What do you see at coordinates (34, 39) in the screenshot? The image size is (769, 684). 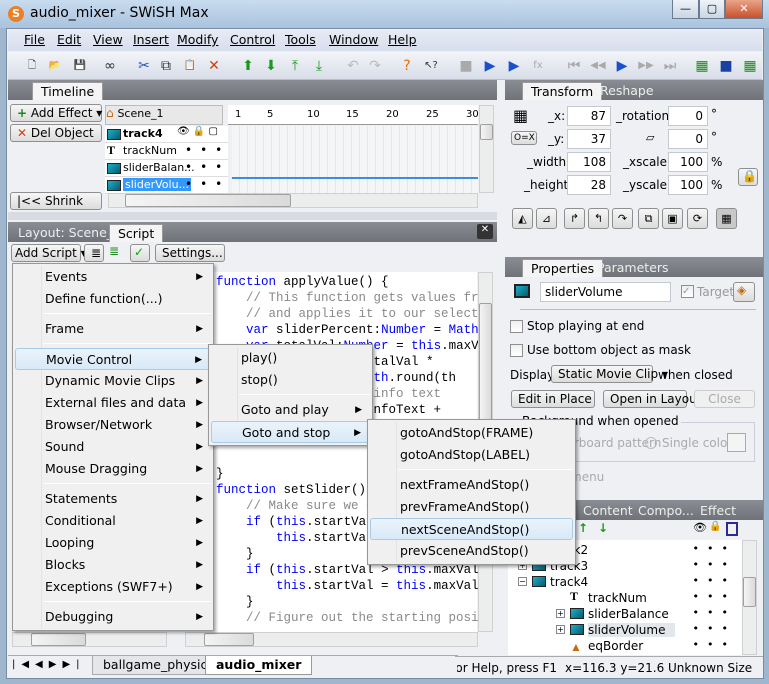 I see `menu-file: File` at bounding box center [34, 39].